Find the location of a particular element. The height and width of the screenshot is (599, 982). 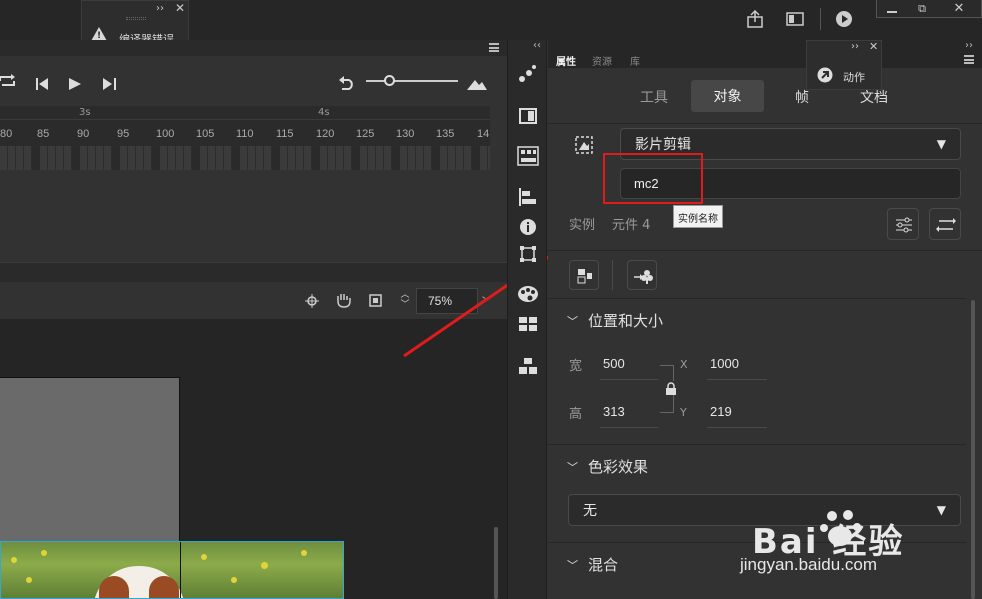

collapse-right-icon: ›› is located at coordinates (969, 45).